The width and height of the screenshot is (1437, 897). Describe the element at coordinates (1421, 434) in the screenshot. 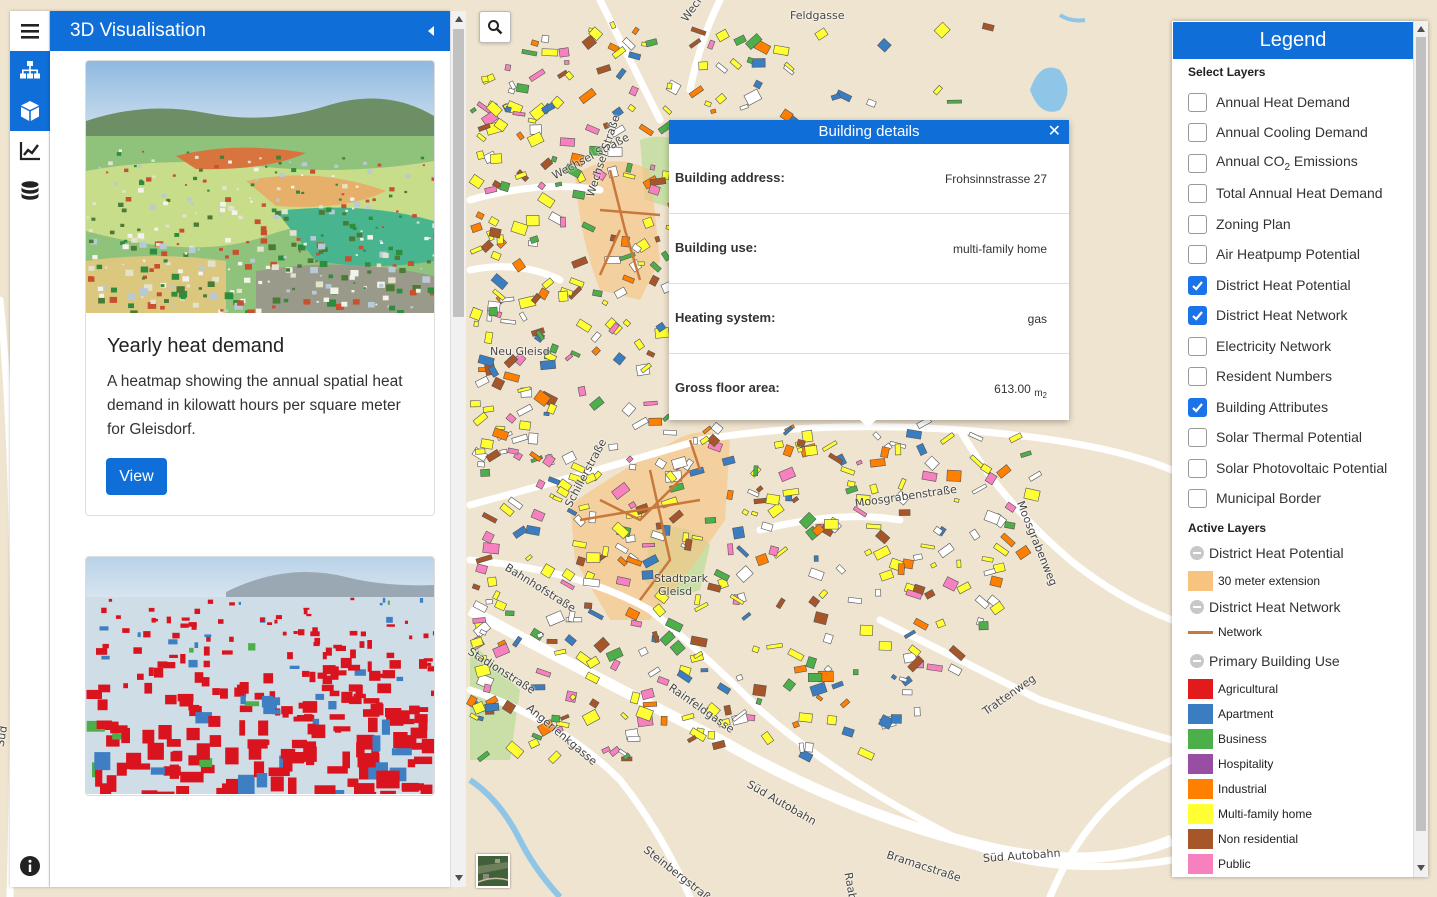

I see `legend-scrollbar-thumb` at that location.